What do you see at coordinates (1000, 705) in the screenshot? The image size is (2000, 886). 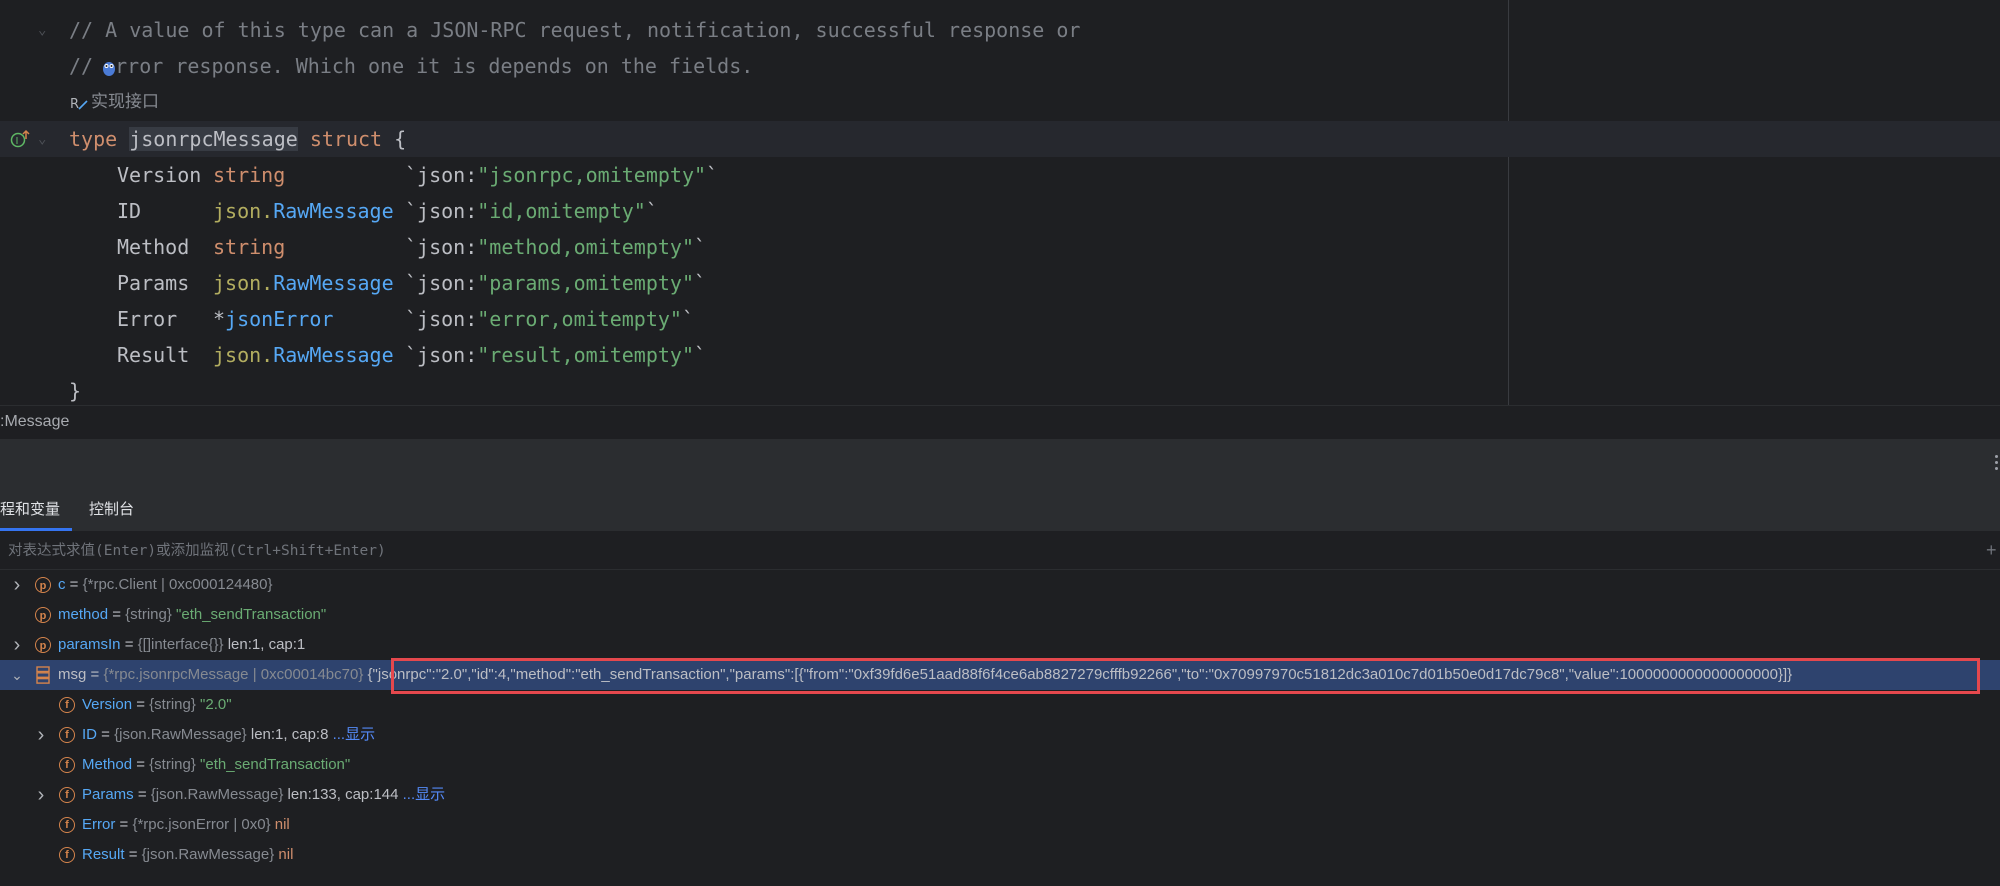 I see `variable-row-version: f Version = {string} "2.0"` at bounding box center [1000, 705].